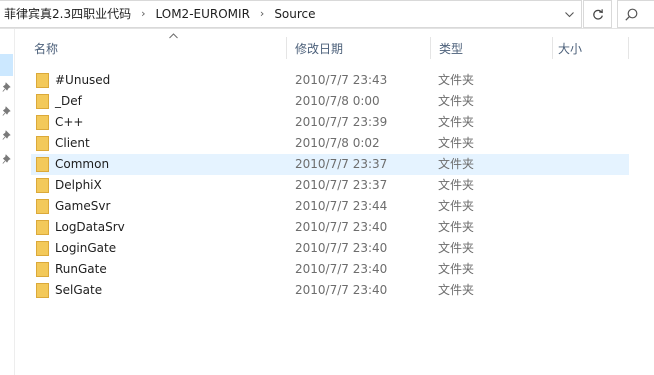 Image resolution: width=654 pixels, height=375 pixels. Describe the element at coordinates (81, 269) in the screenshot. I see `file-name: RunGate` at that location.